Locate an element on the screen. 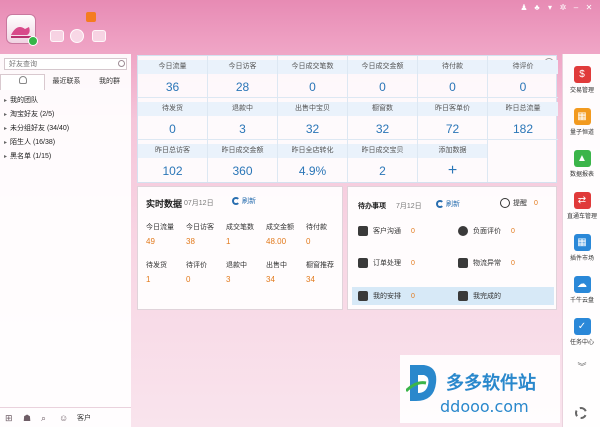 The width and height of the screenshot is (600, 427). sidebar-item-reports: ▲ 数据报表 is located at coordinates (581, 164).